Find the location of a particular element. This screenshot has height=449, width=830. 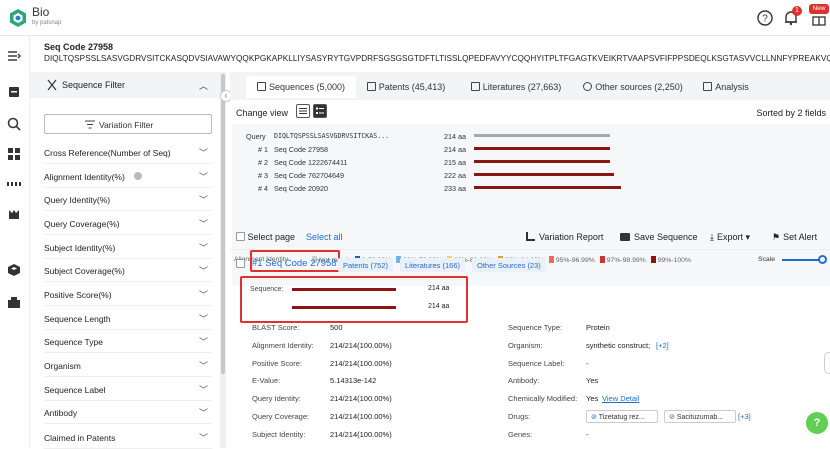

filter-item: Sequence Type ﹀ is located at coordinates (128, 342).